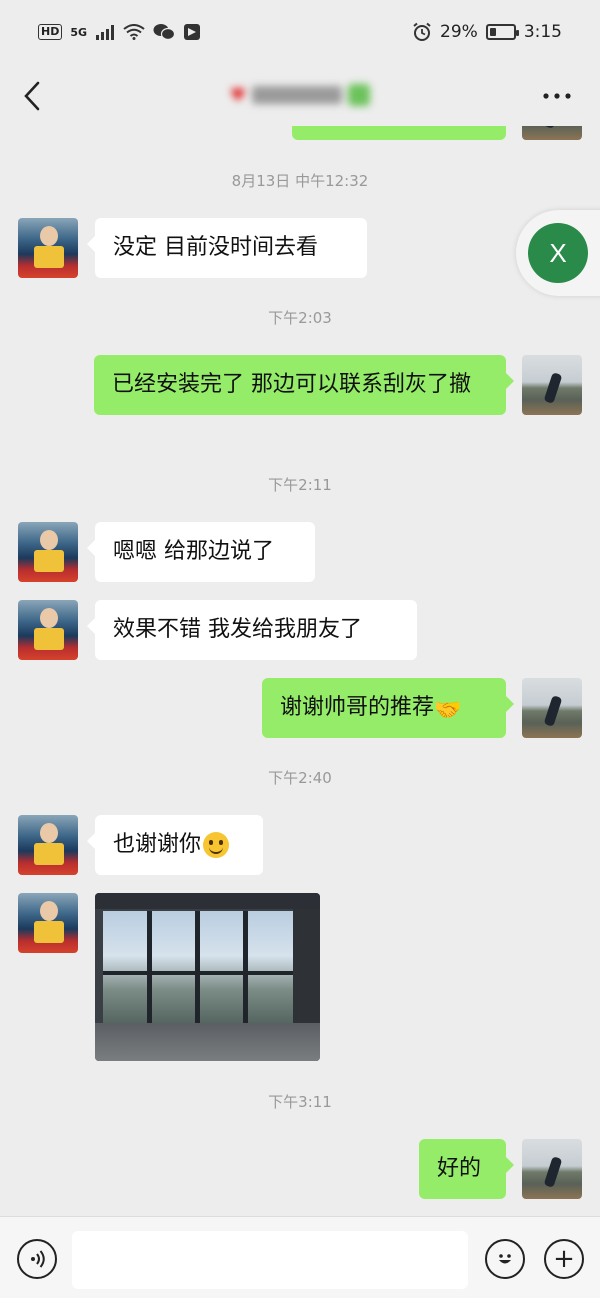 Image resolution: width=600 pixels, height=1298 pixels. I want to click on network-label: 5G, so click(79, 32).